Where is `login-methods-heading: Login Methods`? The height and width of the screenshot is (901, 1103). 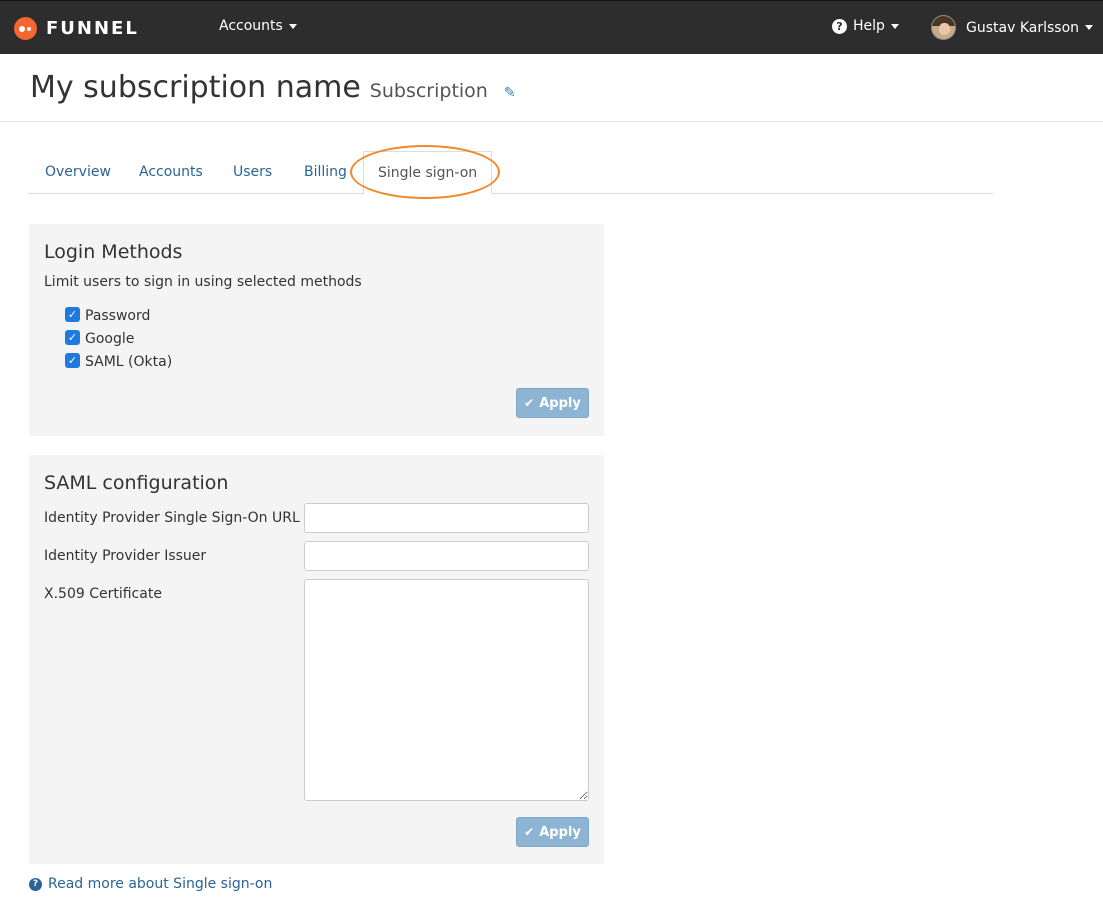 login-methods-heading: Login Methods is located at coordinates (113, 252).